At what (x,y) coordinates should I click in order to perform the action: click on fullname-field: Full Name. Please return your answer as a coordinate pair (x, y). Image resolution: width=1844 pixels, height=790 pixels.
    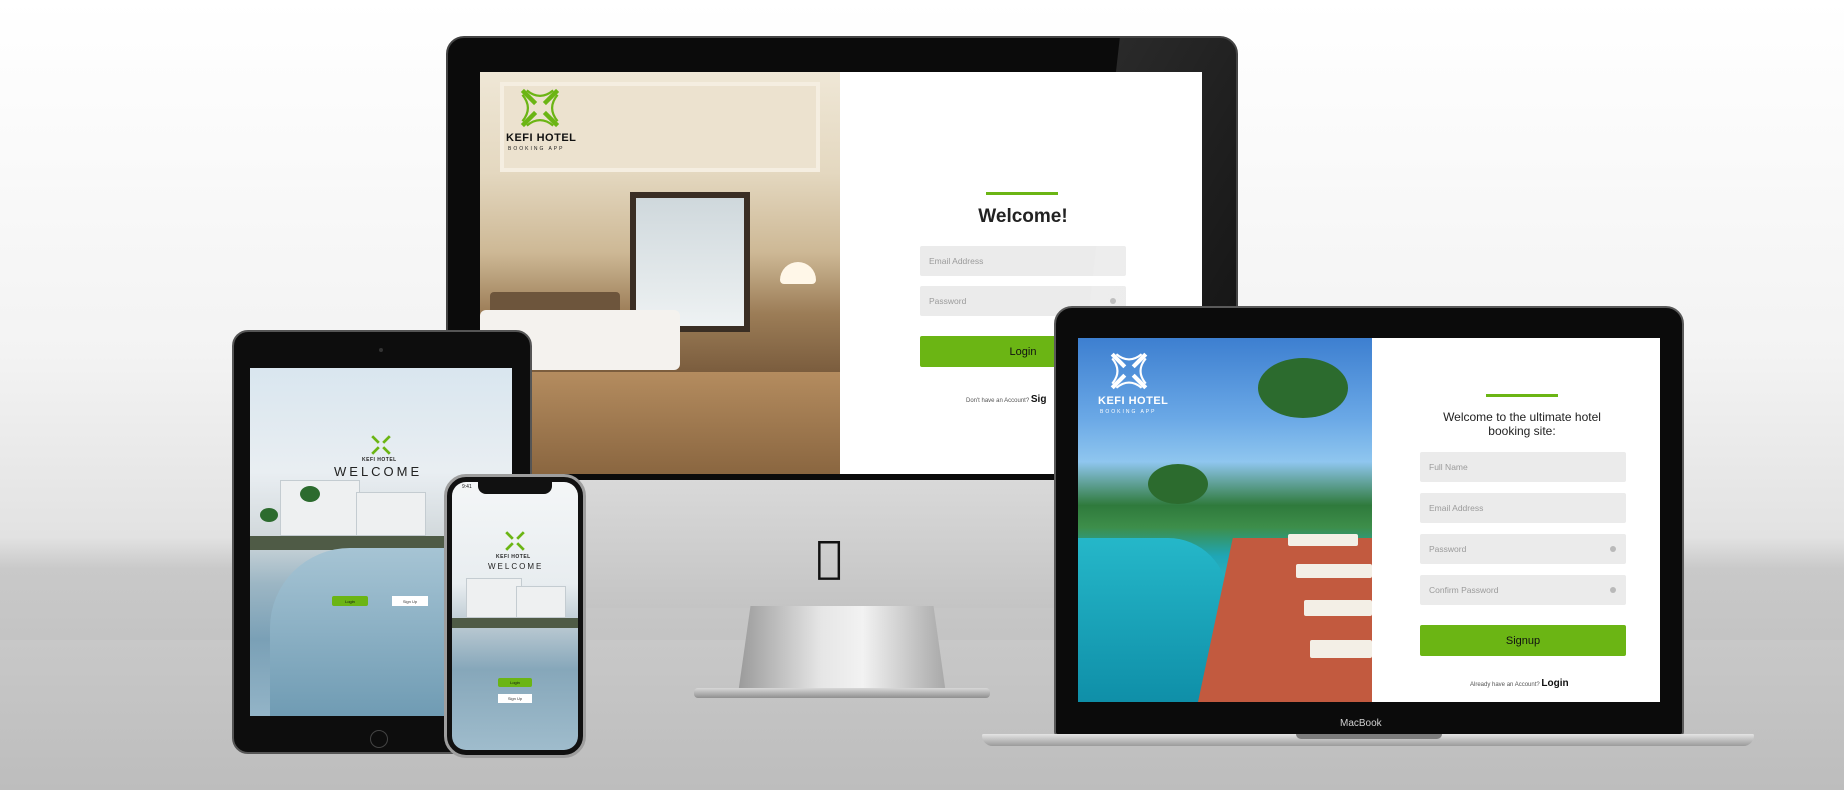
    Looking at the image, I should click on (1523, 467).